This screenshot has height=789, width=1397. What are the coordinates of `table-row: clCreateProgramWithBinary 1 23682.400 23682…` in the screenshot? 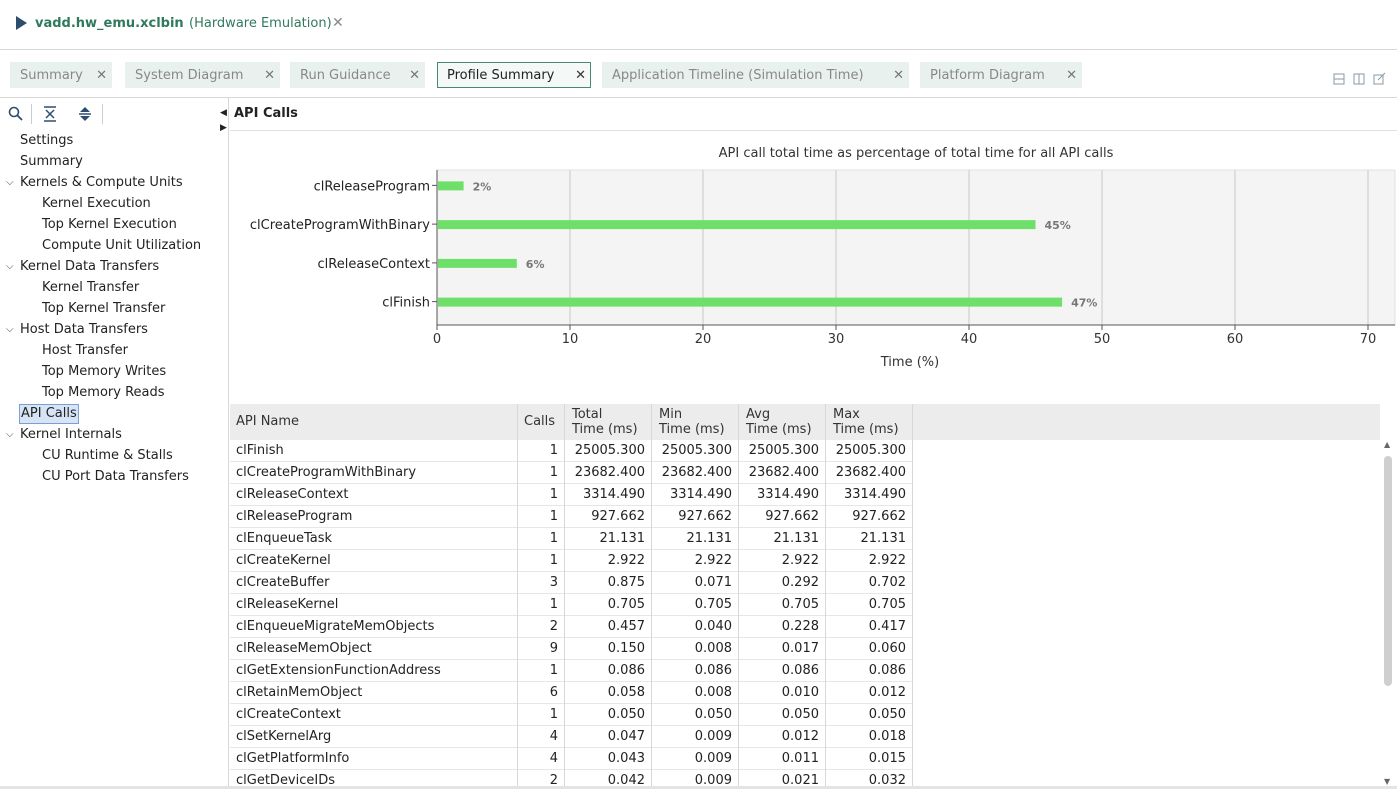 It's located at (571, 473).